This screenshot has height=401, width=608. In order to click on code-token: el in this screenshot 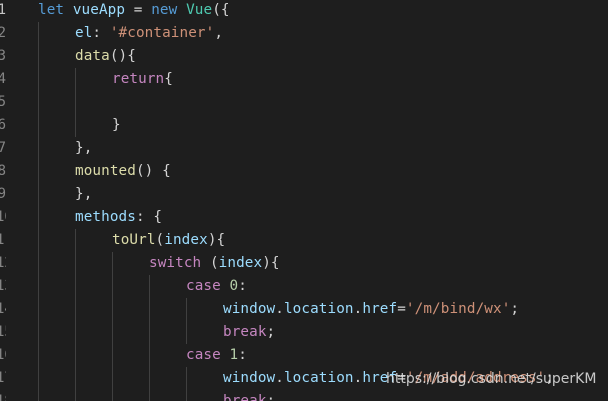, I will do `click(84, 33)`.